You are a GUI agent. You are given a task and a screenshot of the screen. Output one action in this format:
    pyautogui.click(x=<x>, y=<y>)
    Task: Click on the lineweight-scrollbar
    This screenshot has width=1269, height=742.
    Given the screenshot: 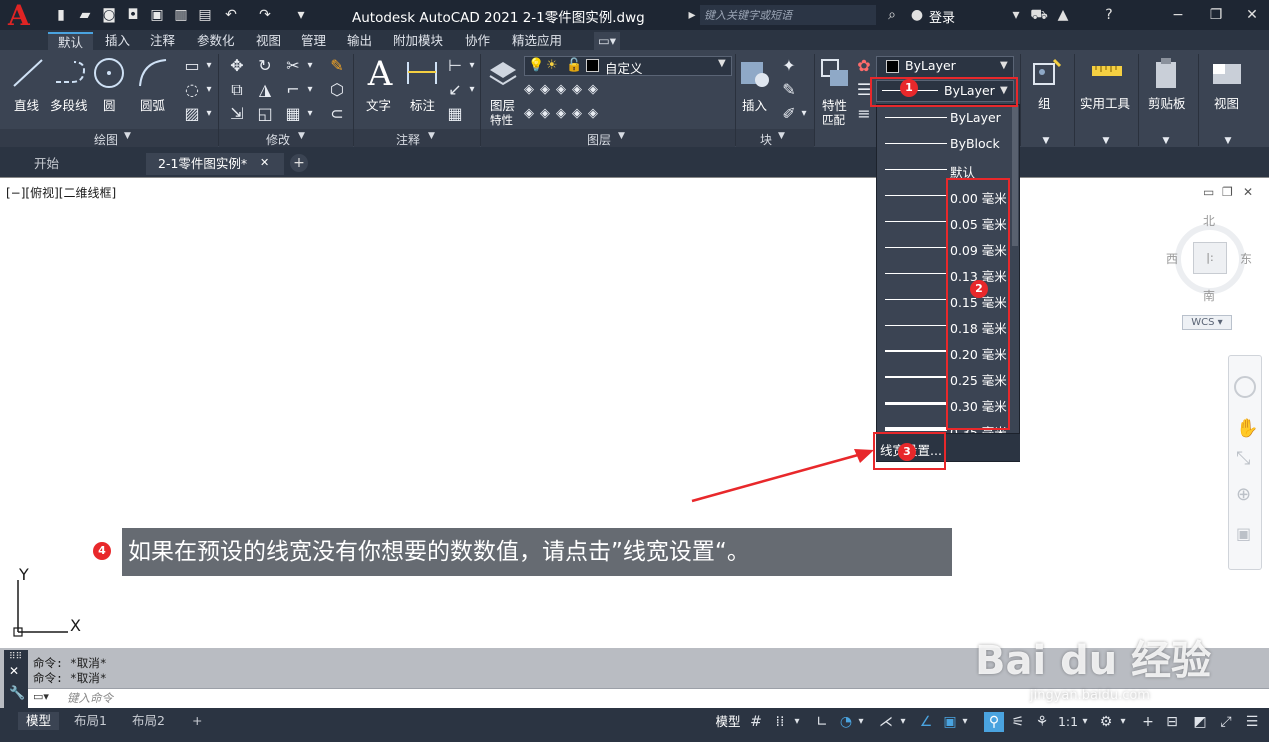 What is the action you would take?
    pyautogui.click(x=1015, y=176)
    